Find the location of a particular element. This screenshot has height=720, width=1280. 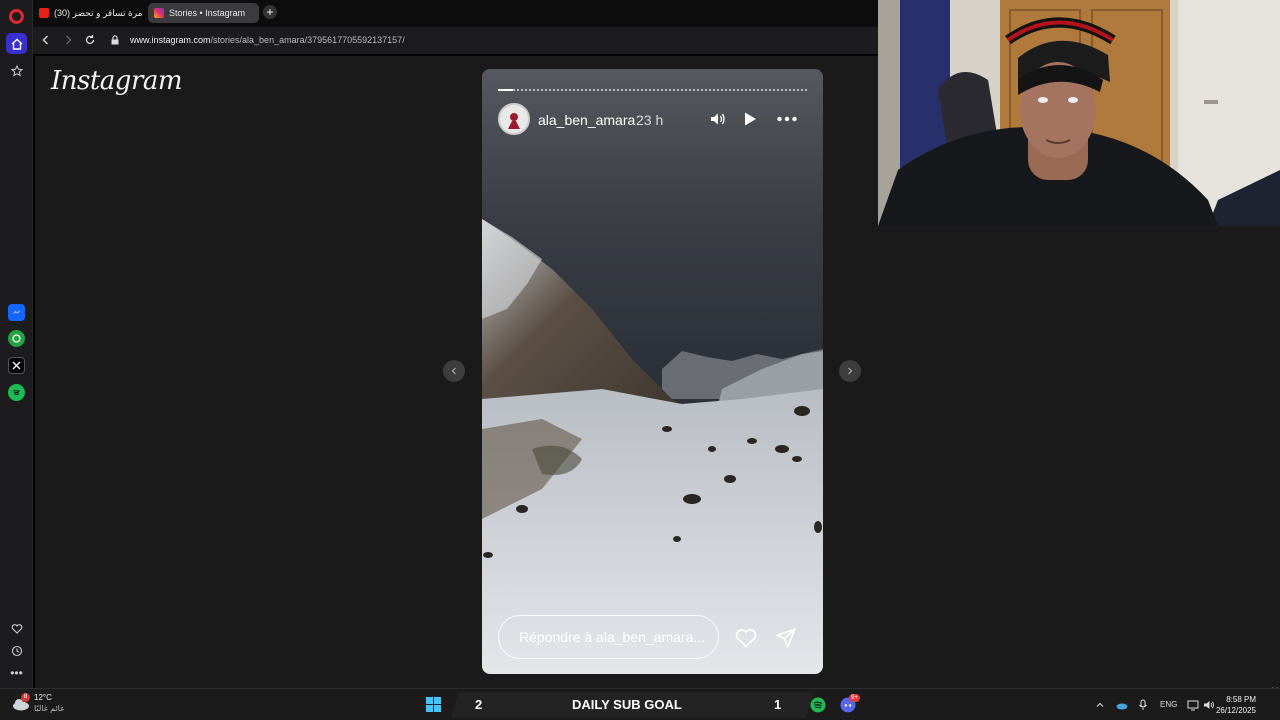

send-share-icon is located at coordinates (786, 638).